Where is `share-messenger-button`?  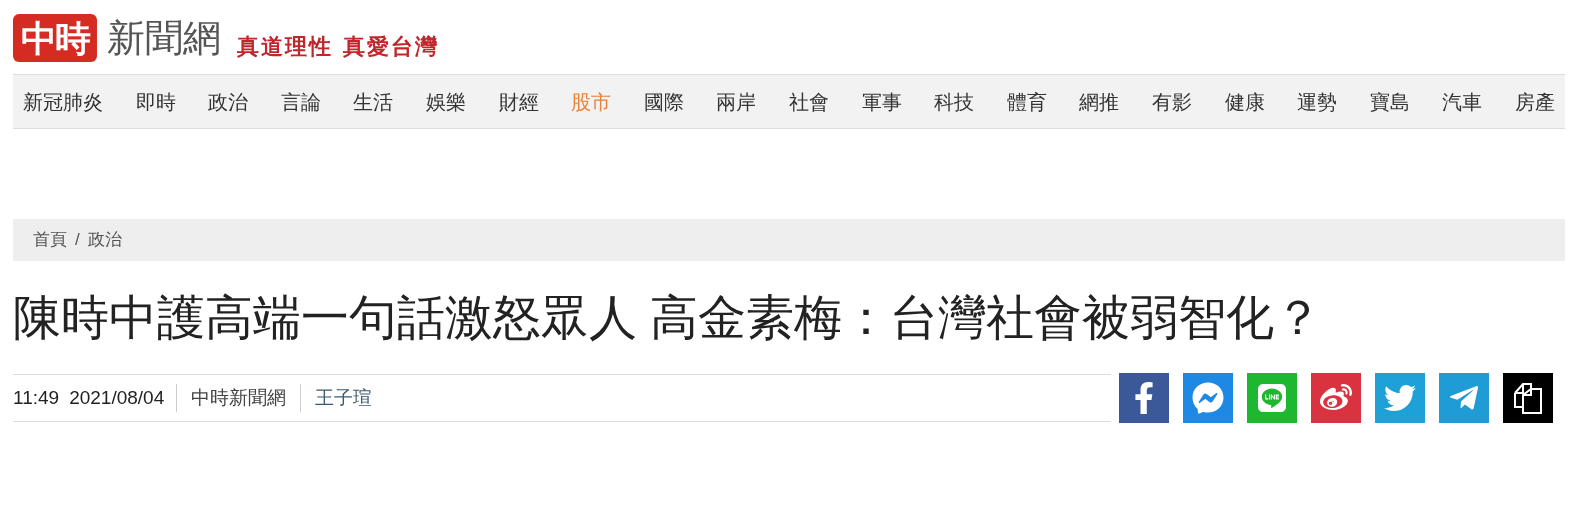
share-messenger-button is located at coordinates (1208, 398).